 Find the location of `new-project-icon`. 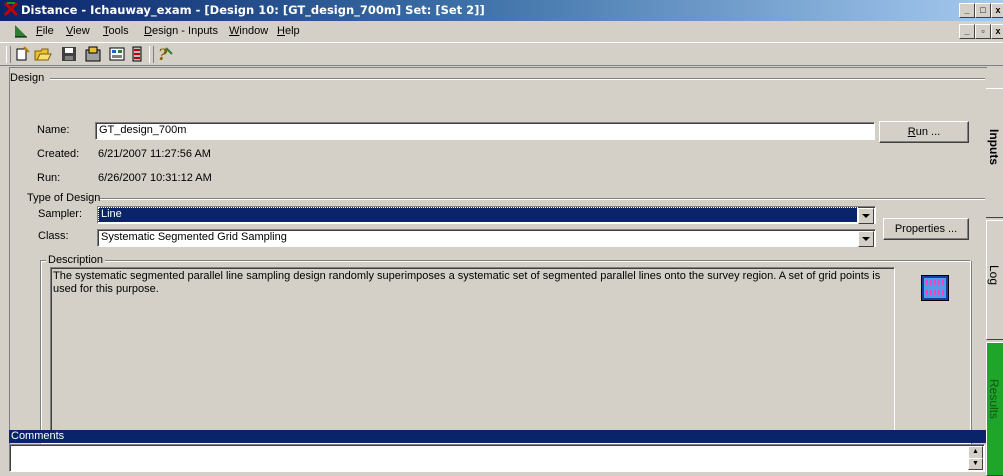

new-project-icon is located at coordinates (23, 54).